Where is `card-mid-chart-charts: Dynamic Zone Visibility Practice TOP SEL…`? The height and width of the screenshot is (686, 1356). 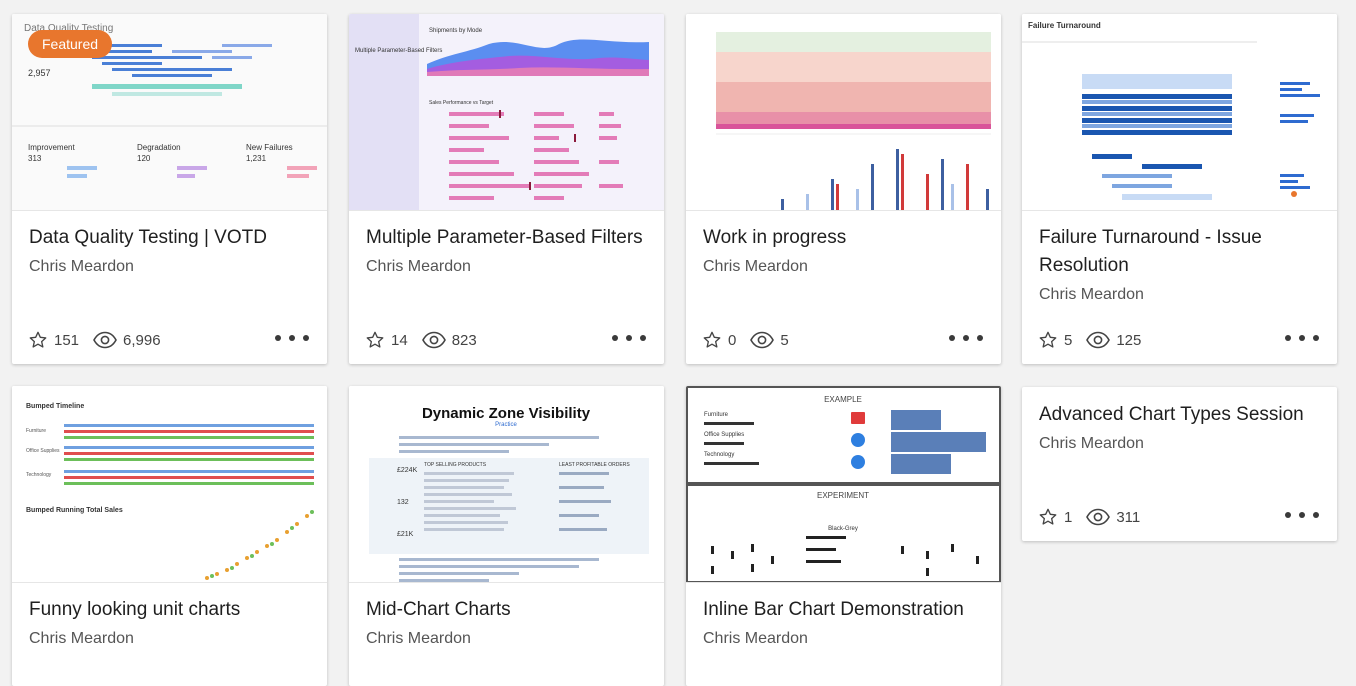
card-mid-chart-charts: Dynamic Zone Visibility Practice TOP SEL… is located at coordinates (506, 536).